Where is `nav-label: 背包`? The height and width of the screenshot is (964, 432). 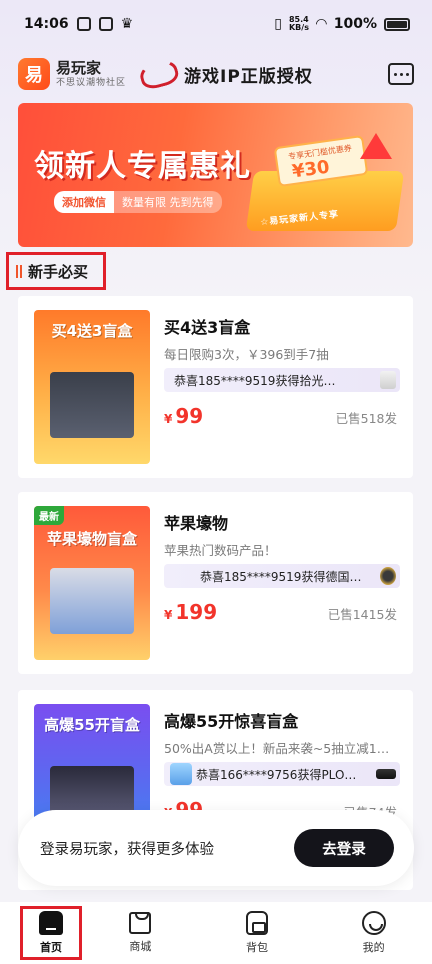 nav-label: 背包 is located at coordinates (257, 947).